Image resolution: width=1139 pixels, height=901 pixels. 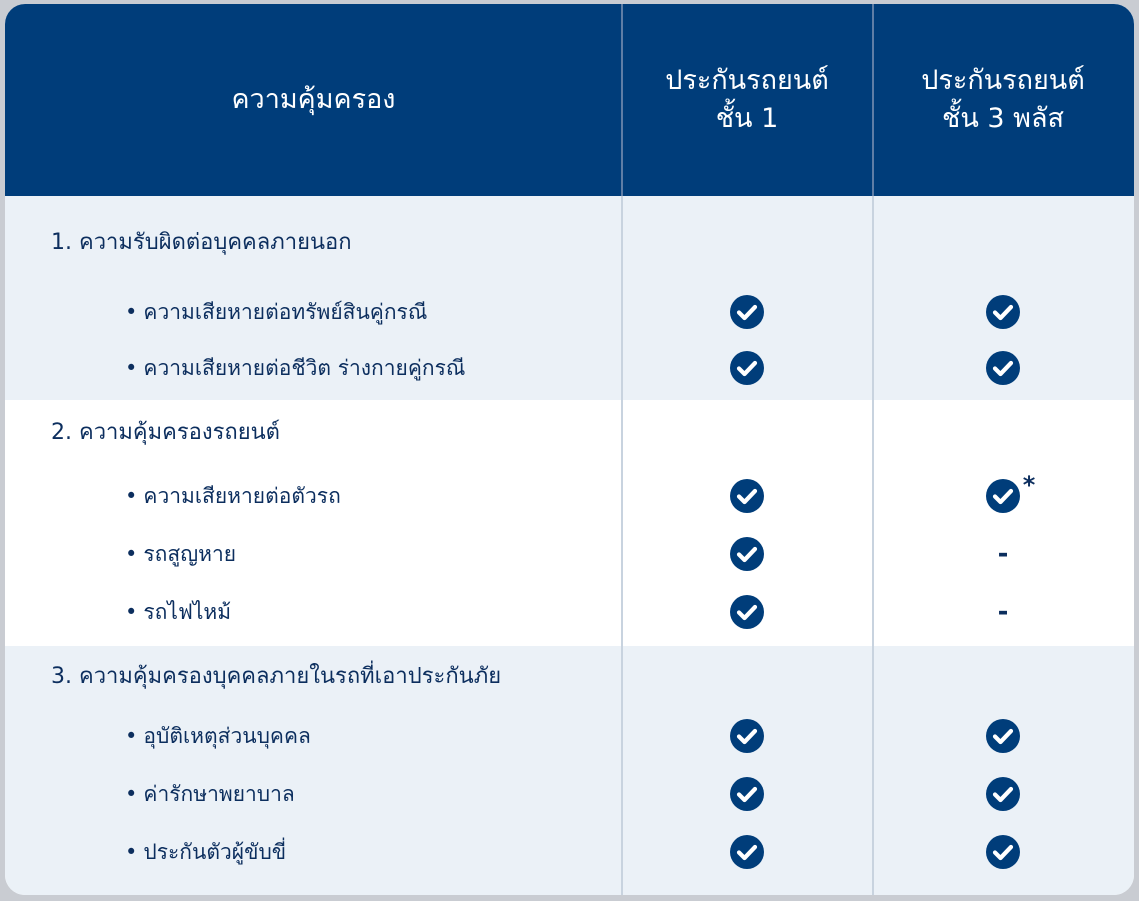 What do you see at coordinates (1029, 485) in the screenshot?
I see `footnote-asterisk: *` at bounding box center [1029, 485].